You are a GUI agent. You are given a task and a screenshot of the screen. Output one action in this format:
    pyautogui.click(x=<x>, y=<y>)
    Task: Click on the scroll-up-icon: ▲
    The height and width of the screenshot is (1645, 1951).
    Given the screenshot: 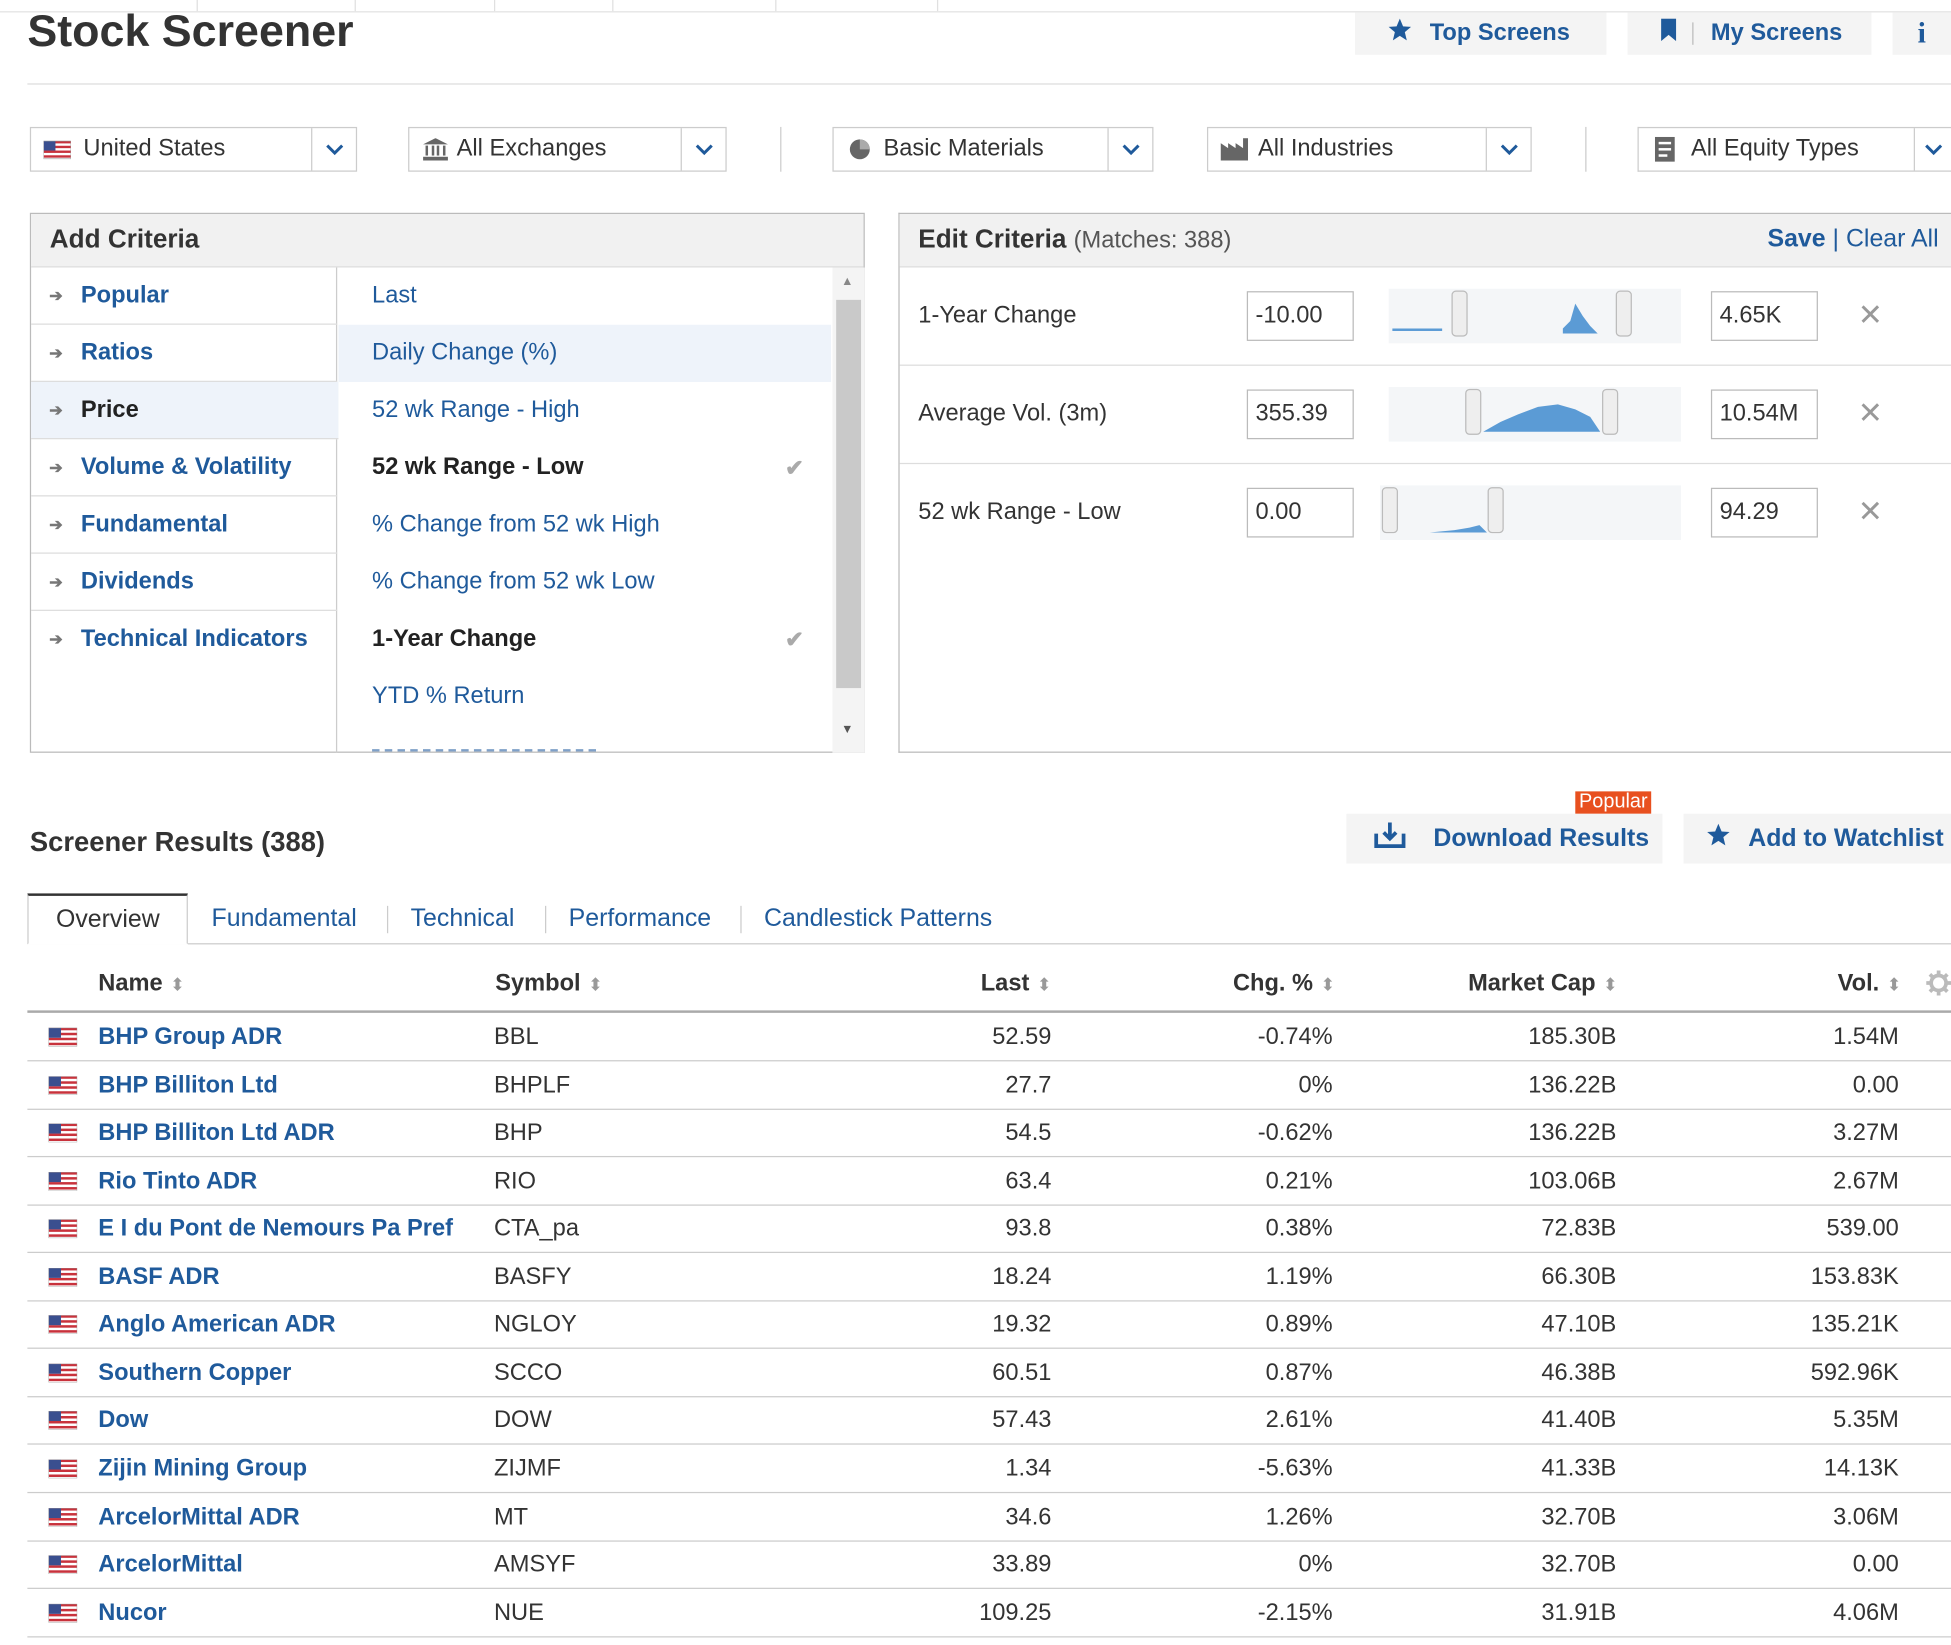 What is the action you would take?
    pyautogui.click(x=847, y=282)
    